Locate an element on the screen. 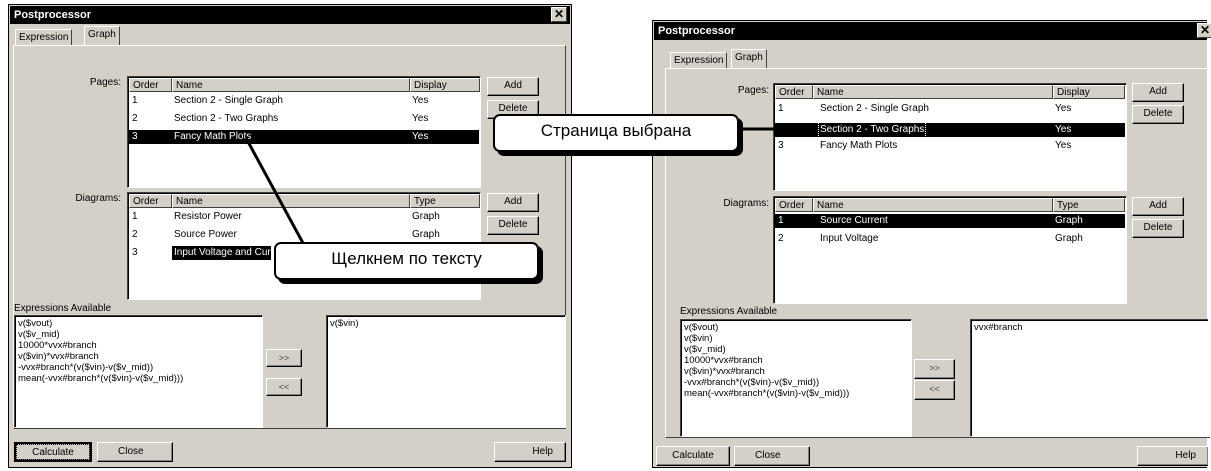  list-item: 2 Input Voltage Graph is located at coordinates (950, 239).